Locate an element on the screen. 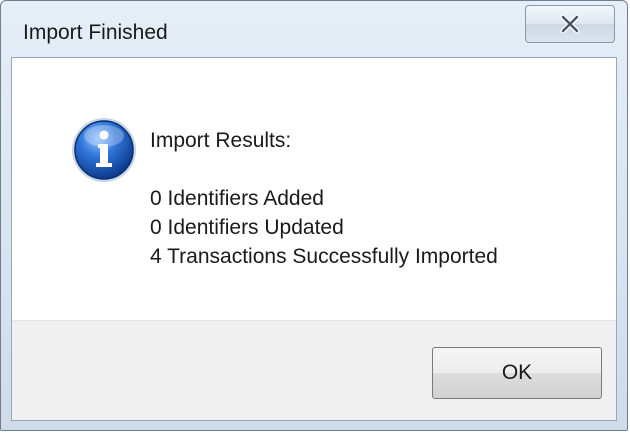 This screenshot has width=630, height=433. ok-button: OK is located at coordinates (517, 373).